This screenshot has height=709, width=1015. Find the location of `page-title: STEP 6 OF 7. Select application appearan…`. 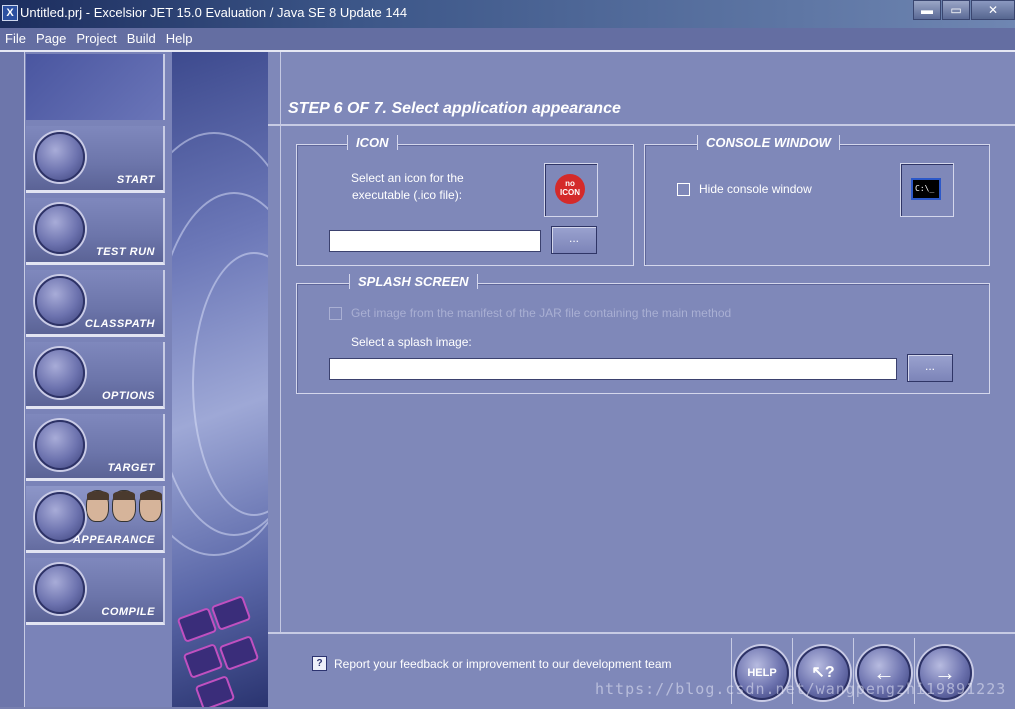

page-title: STEP 6 OF 7. Select application appearan… is located at coordinates (454, 108).